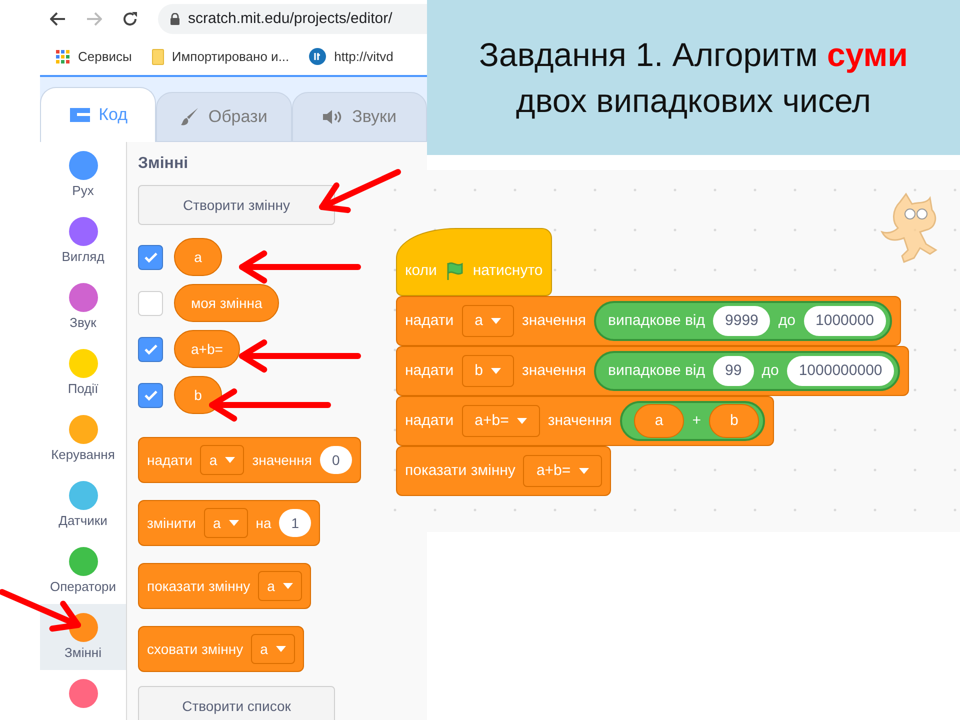  What do you see at coordinates (845, 321) in the screenshot?
I see `number-input: 1000000` at bounding box center [845, 321].